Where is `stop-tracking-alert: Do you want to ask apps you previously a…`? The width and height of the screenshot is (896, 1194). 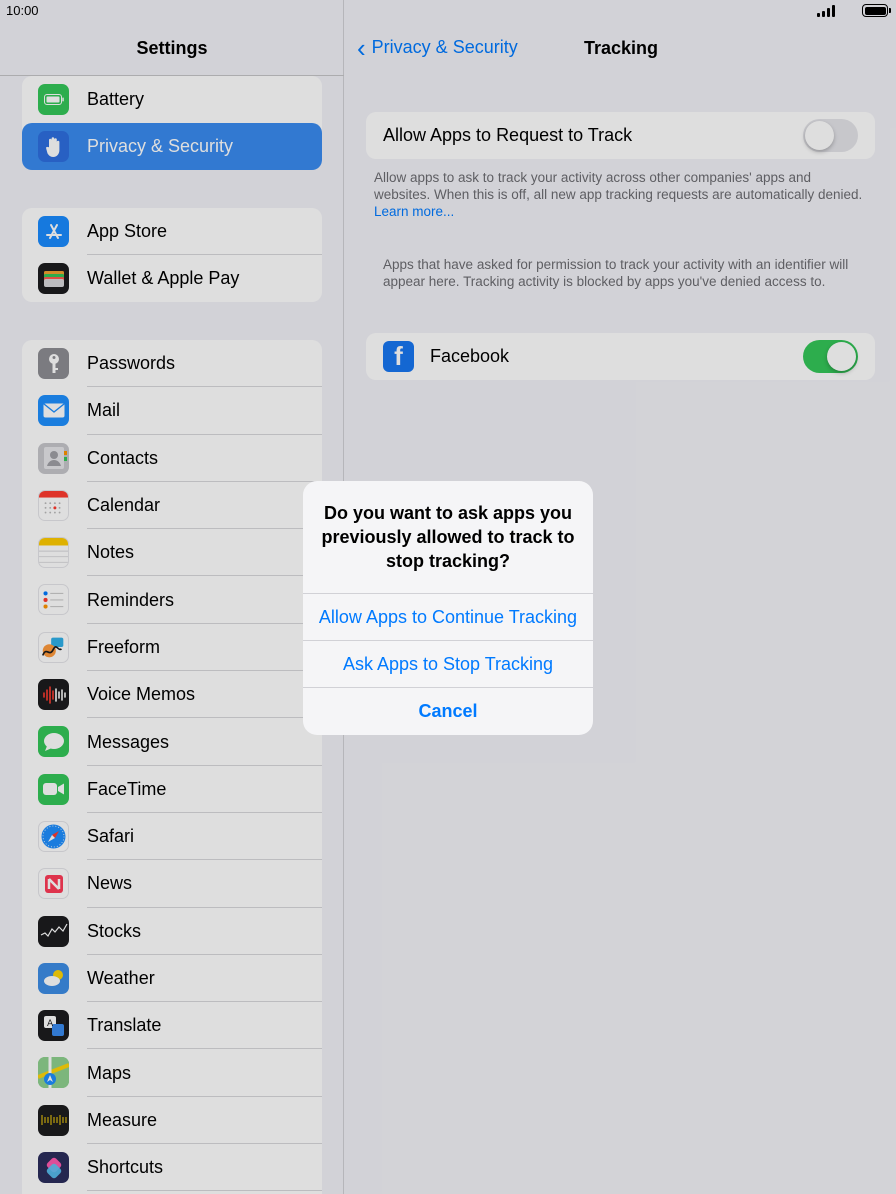
stop-tracking-alert: Do you want to ask apps you previously a… is located at coordinates (448, 608).